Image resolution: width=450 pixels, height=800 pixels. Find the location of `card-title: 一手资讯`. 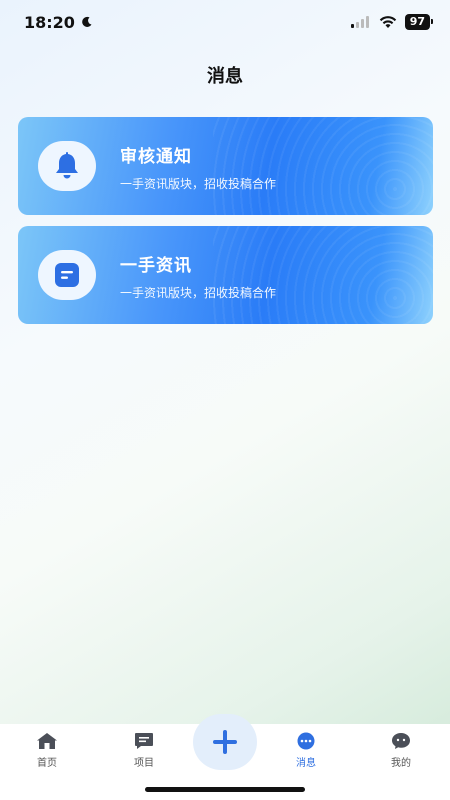

card-title: 一手资讯 is located at coordinates (156, 266).